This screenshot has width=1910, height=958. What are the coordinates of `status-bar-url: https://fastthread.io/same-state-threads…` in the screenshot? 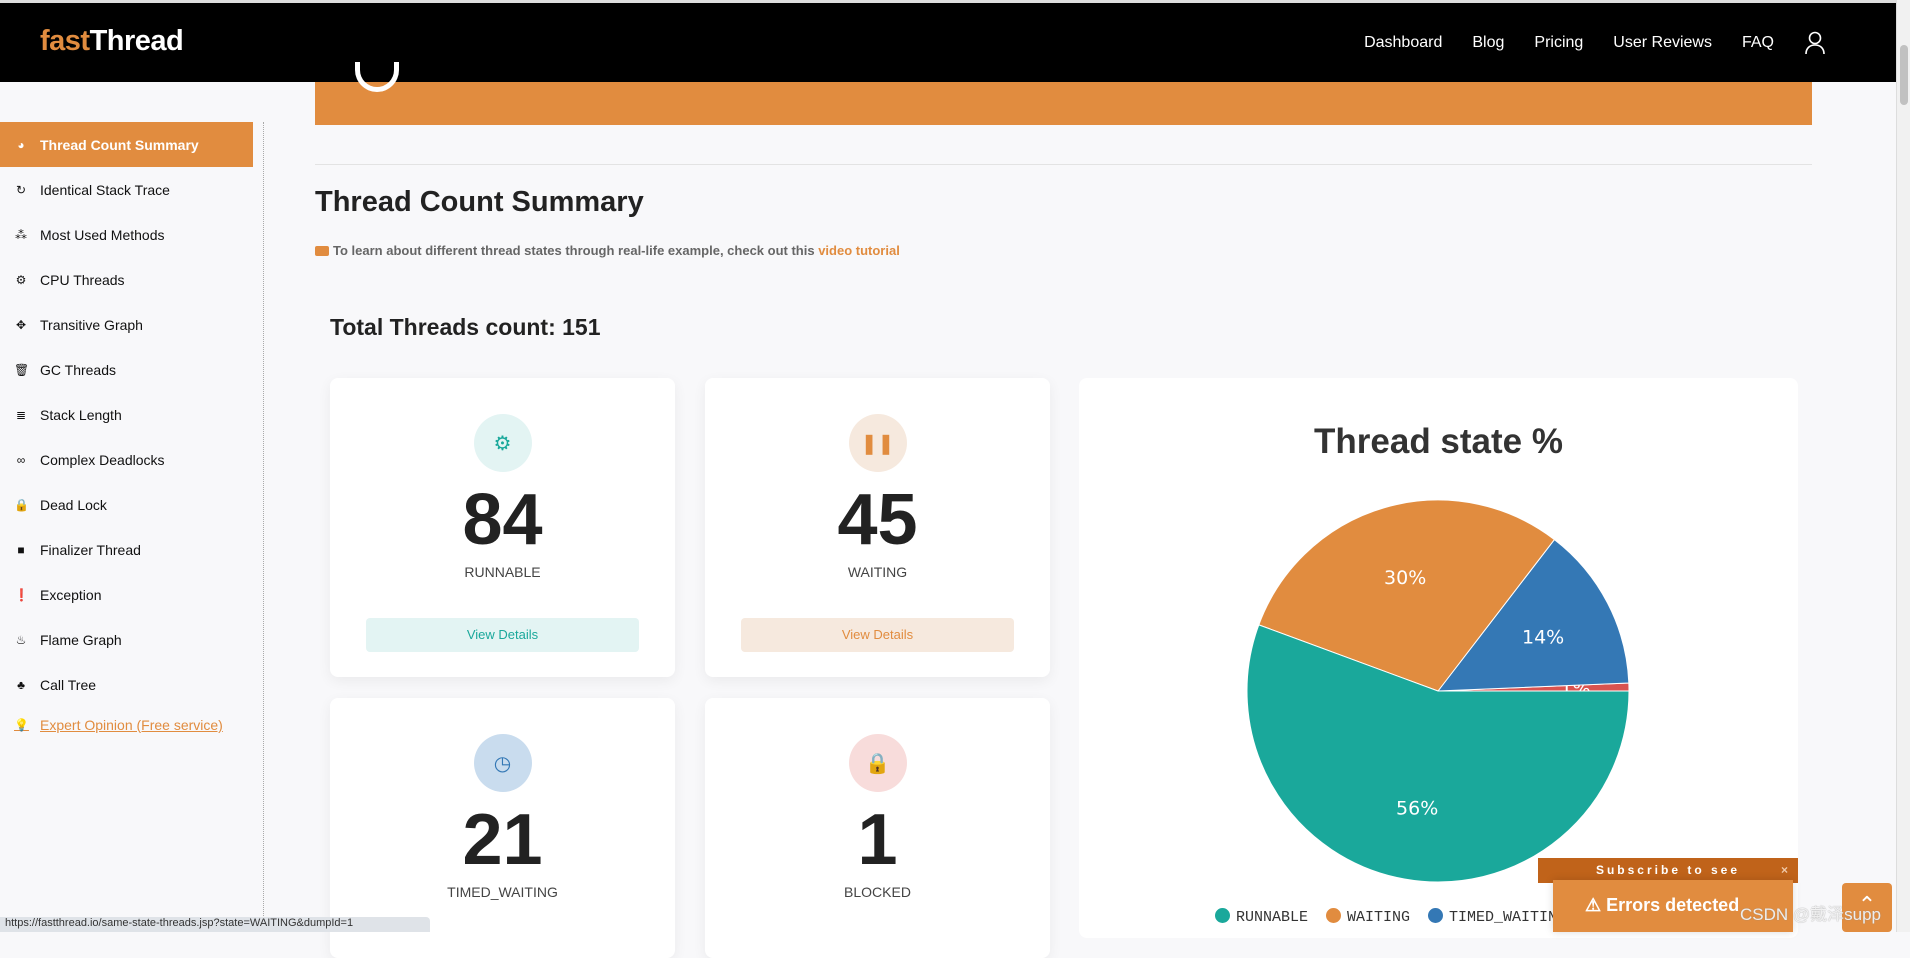 It's located at (215, 924).